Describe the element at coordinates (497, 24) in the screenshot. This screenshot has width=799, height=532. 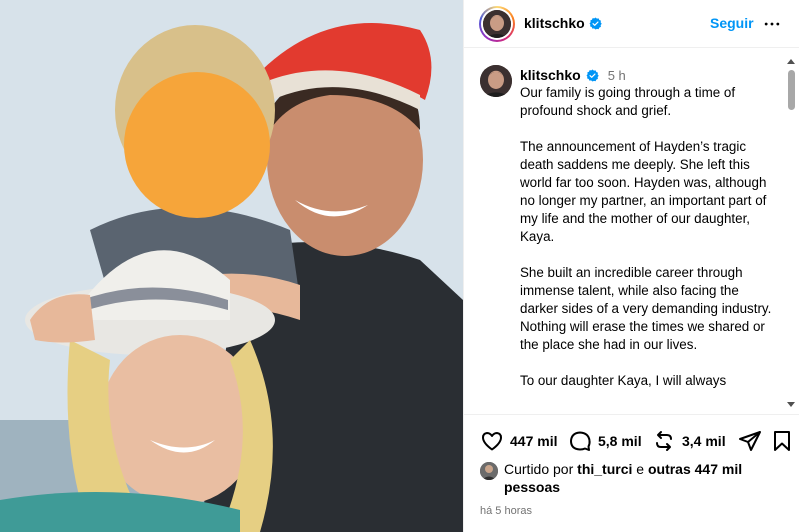
I see `author-avatar` at that location.